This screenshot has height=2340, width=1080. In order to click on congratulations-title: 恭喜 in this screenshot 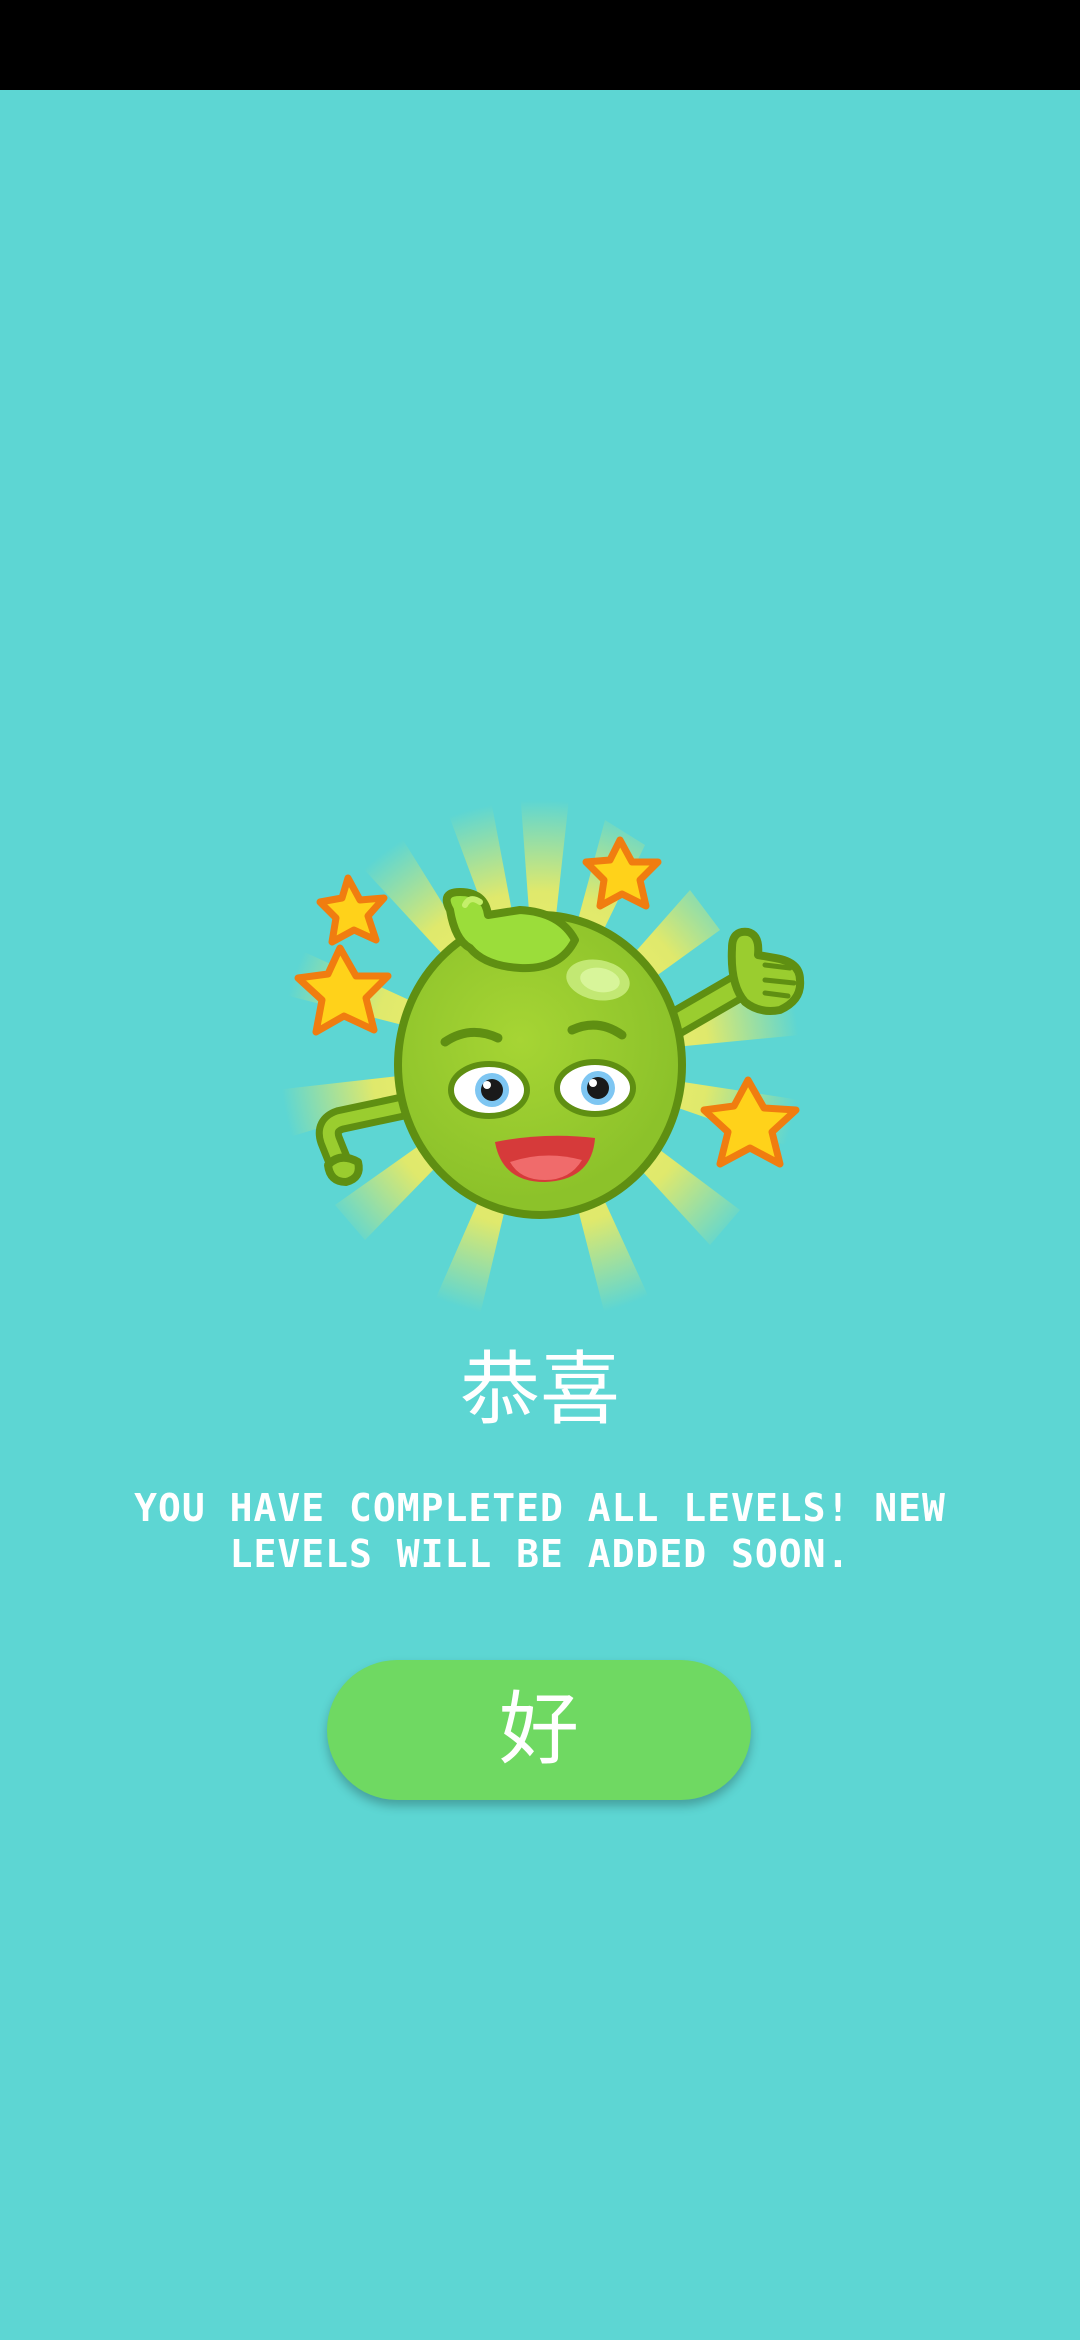, I will do `click(540, 1389)`.